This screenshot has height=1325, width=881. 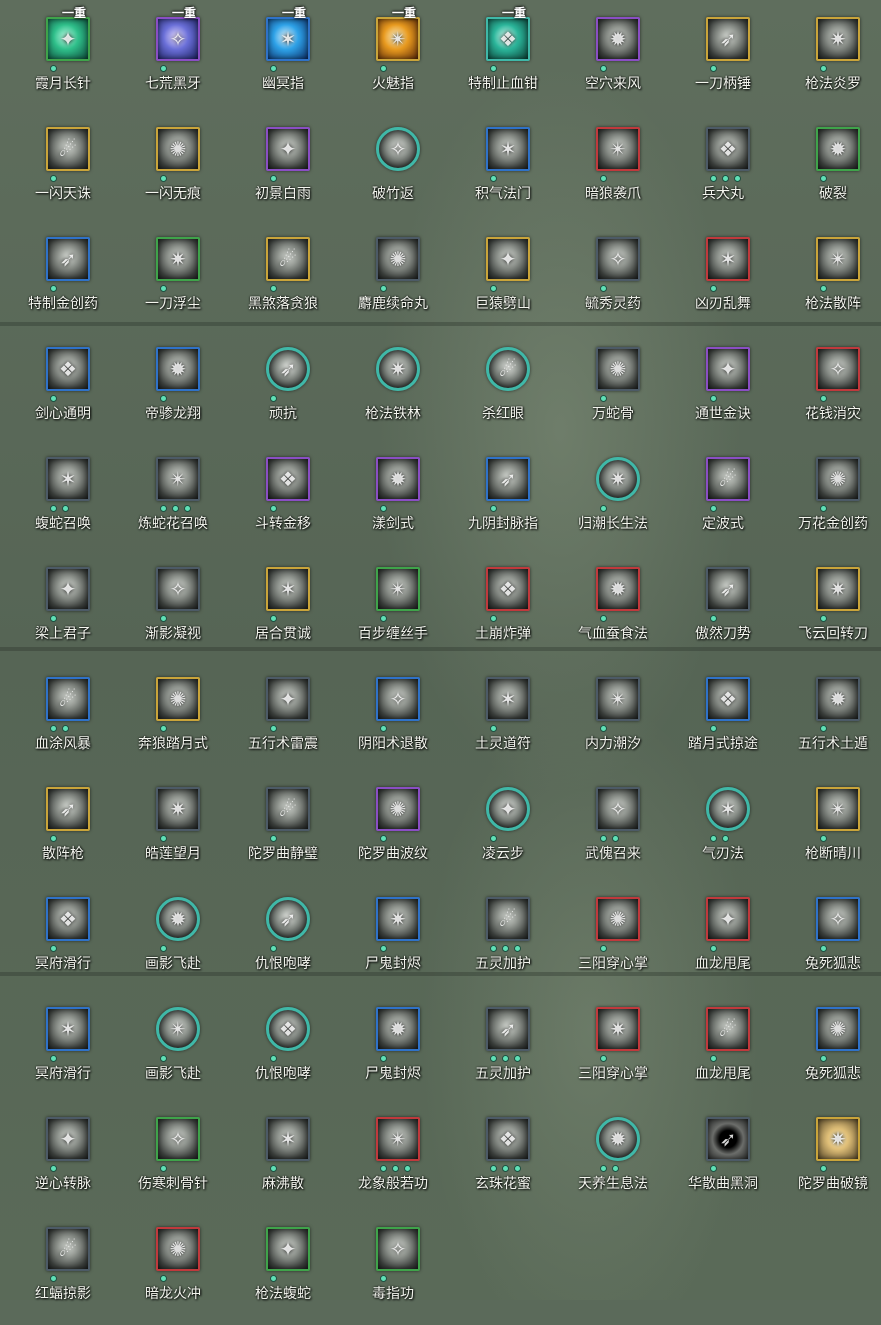 I want to click on skill-slot: ✹ 气血蚕食法, so click(x=613, y=610).